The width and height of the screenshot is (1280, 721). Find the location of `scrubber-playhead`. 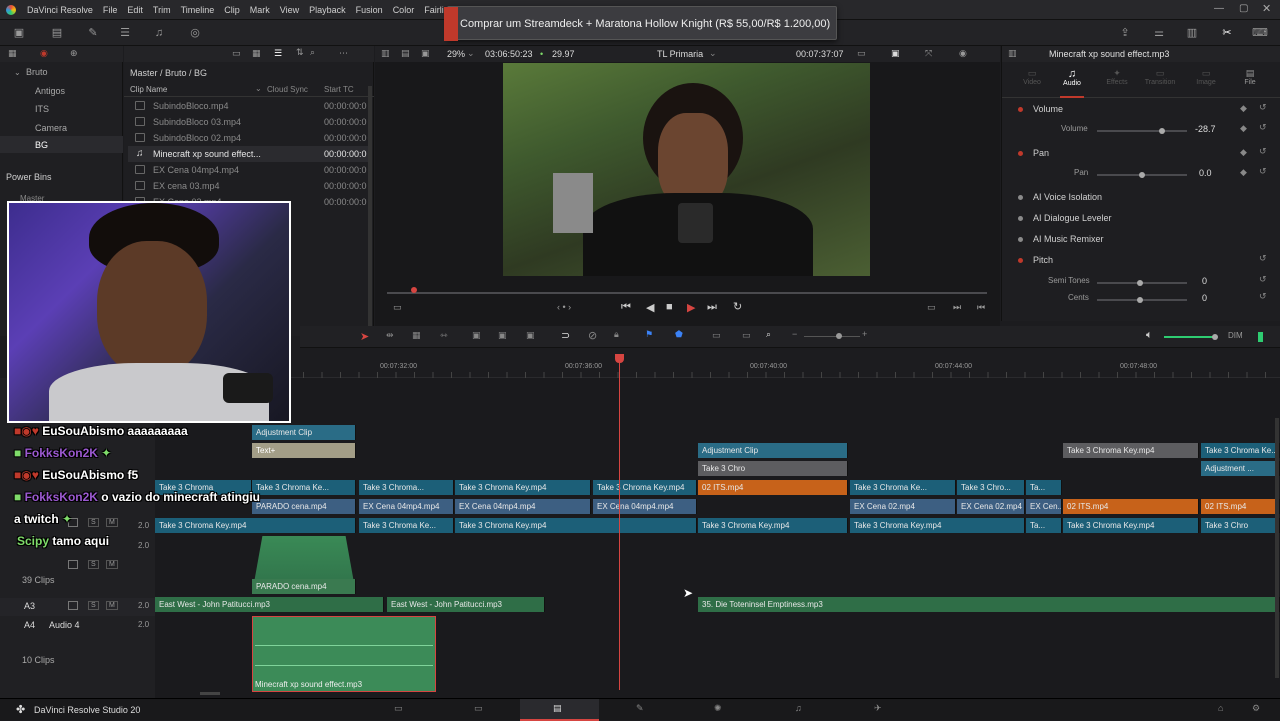

scrubber-playhead is located at coordinates (414, 290).